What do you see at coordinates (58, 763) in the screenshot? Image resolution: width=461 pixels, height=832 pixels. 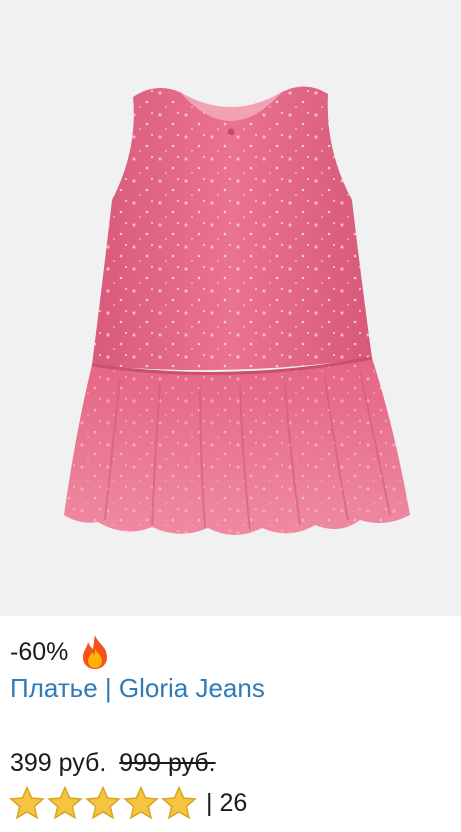 I see `current-price: 399 руб.` at bounding box center [58, 763].